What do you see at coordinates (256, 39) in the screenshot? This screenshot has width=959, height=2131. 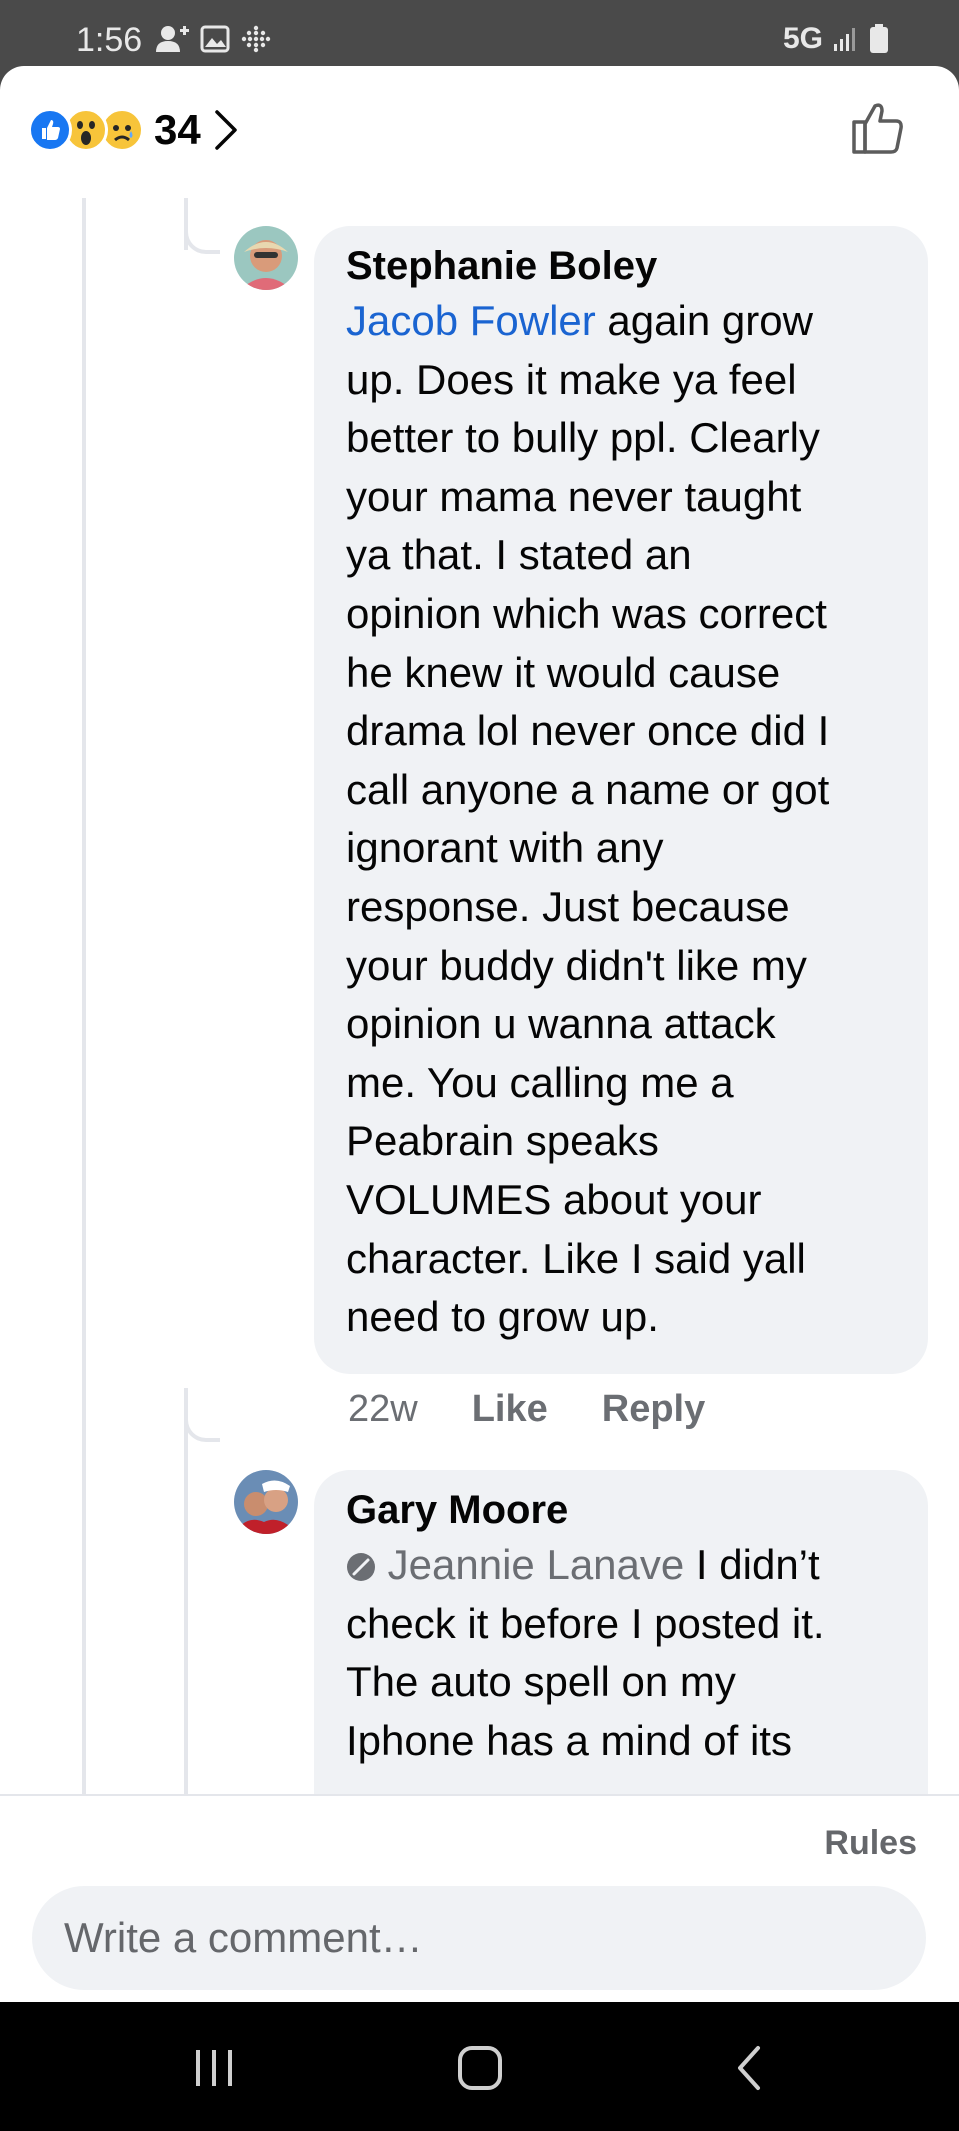 I see `dots-grid-icon` at bounding box center [256, 39].